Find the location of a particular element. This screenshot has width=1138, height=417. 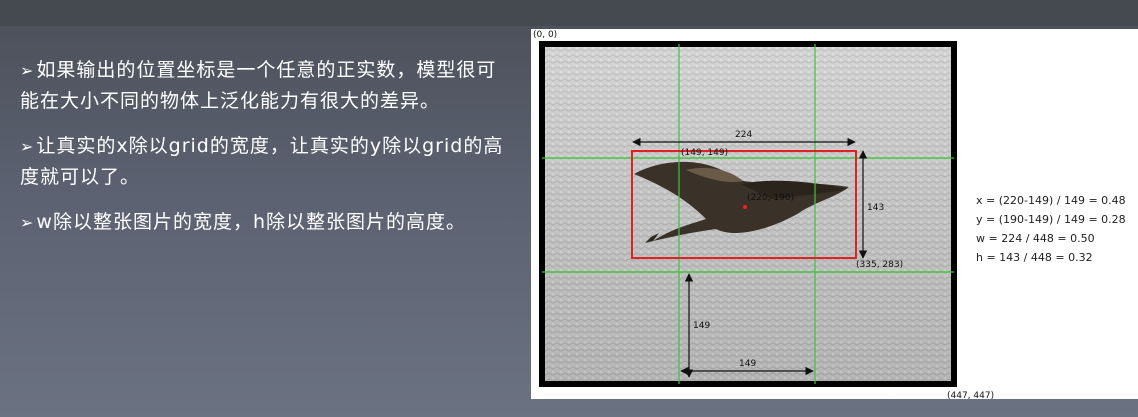

title-band is located at coordinates (569, 13).